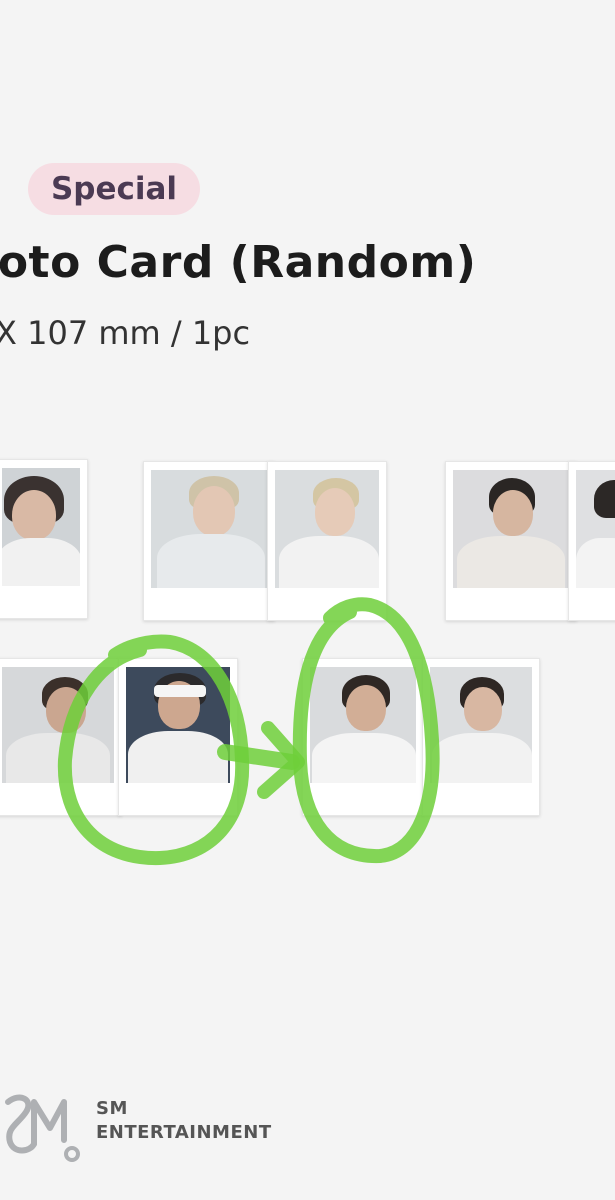 This screenshot has width=615, height=1200. What do you see at coordinates (238, 262) in the screenshot?
I see `product-title: hoto Card (Random)` at bounding box center [238, 262].